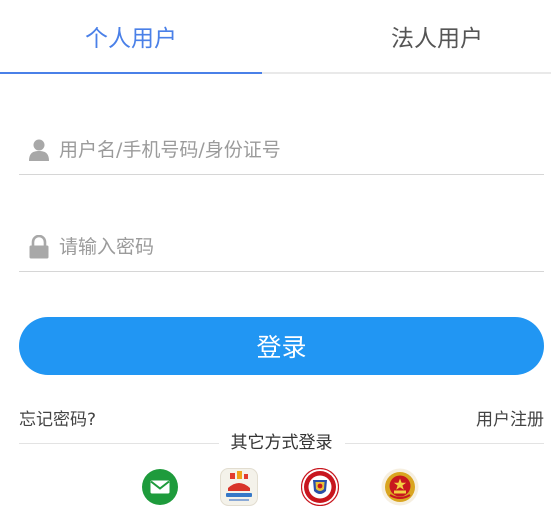  Describe the element at coordinates (39, 247) in the screenshot. I see `lock-icon` at that location.